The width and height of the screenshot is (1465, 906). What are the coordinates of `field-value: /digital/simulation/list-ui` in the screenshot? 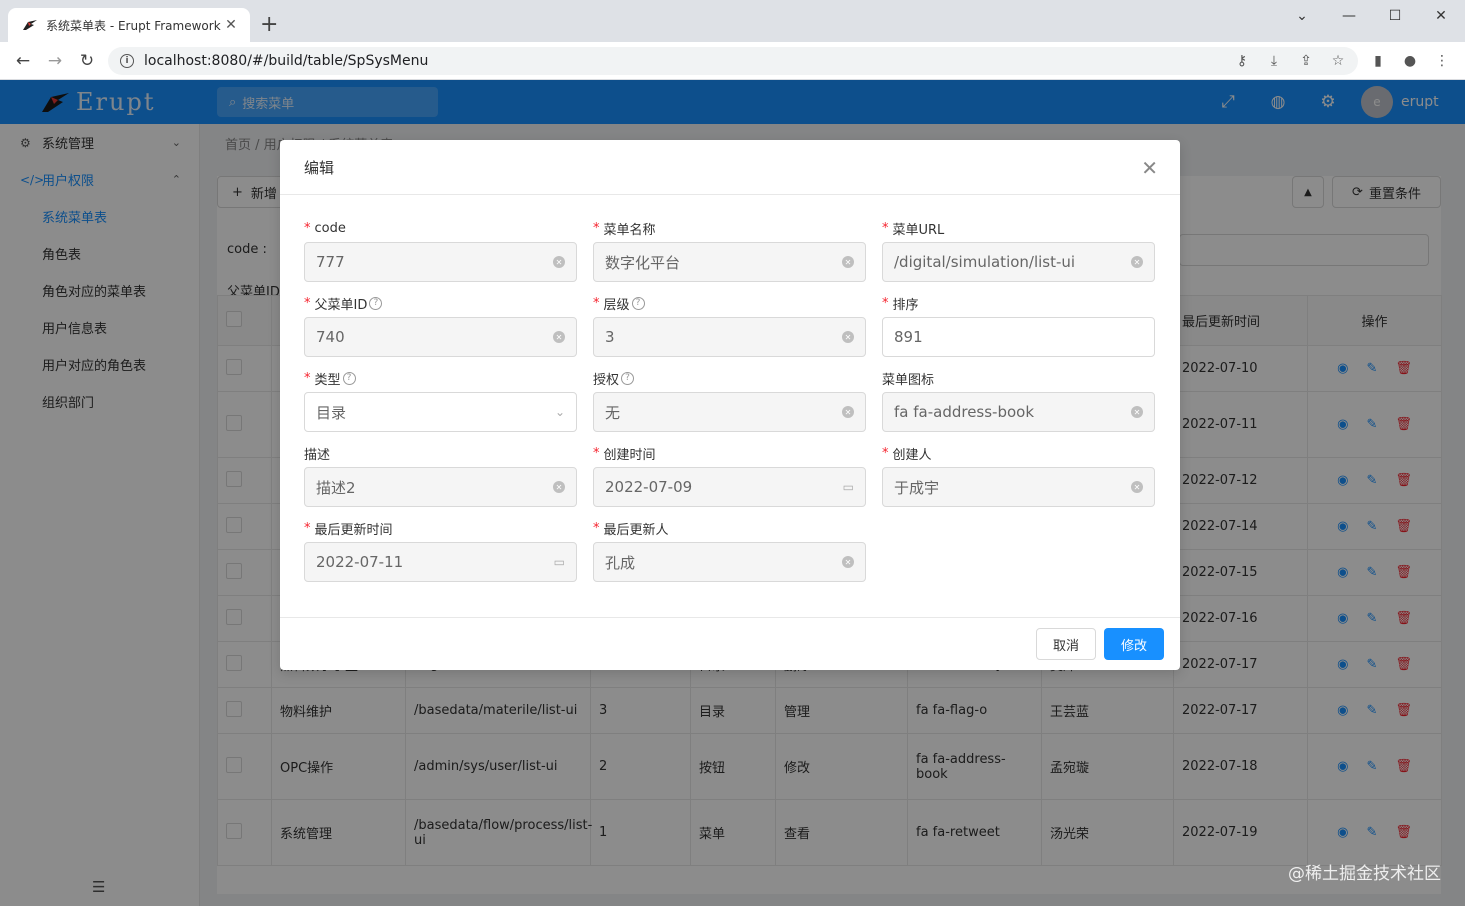 It's located at (985, 262).